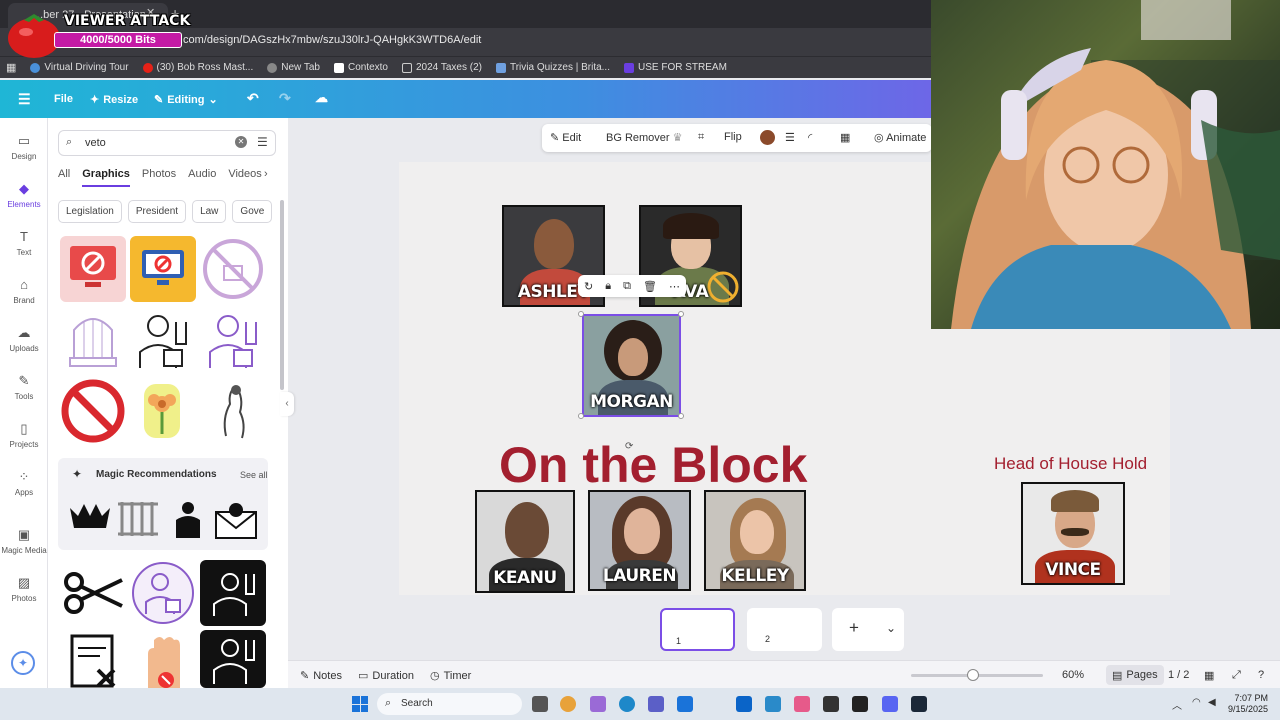 This screenshot has height=720, width=1280. Describe the element at coordinates (701, 137) in the screenshot. I see `crop-icon: ⌗` at that location.